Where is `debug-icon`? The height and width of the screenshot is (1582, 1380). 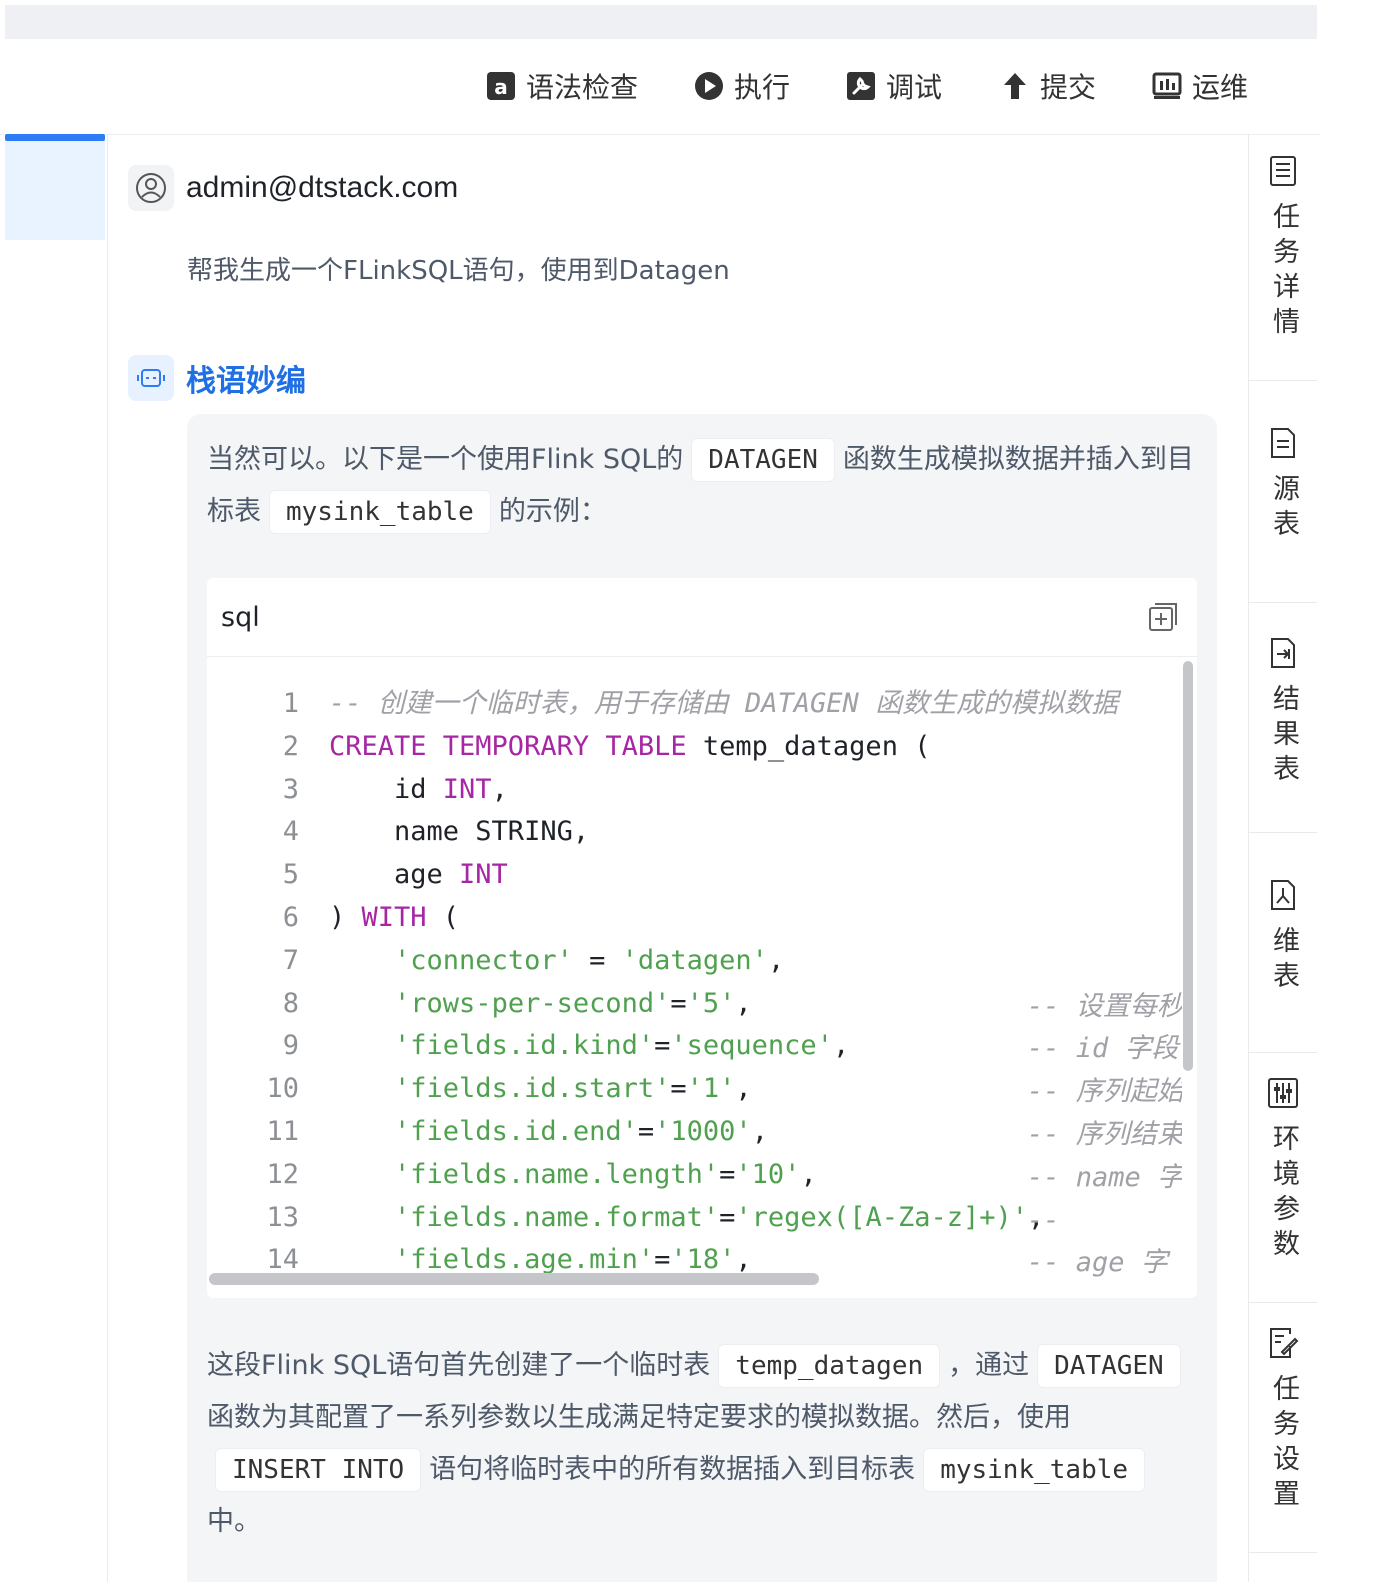
debug-icon is located at coordinates (861, 86).